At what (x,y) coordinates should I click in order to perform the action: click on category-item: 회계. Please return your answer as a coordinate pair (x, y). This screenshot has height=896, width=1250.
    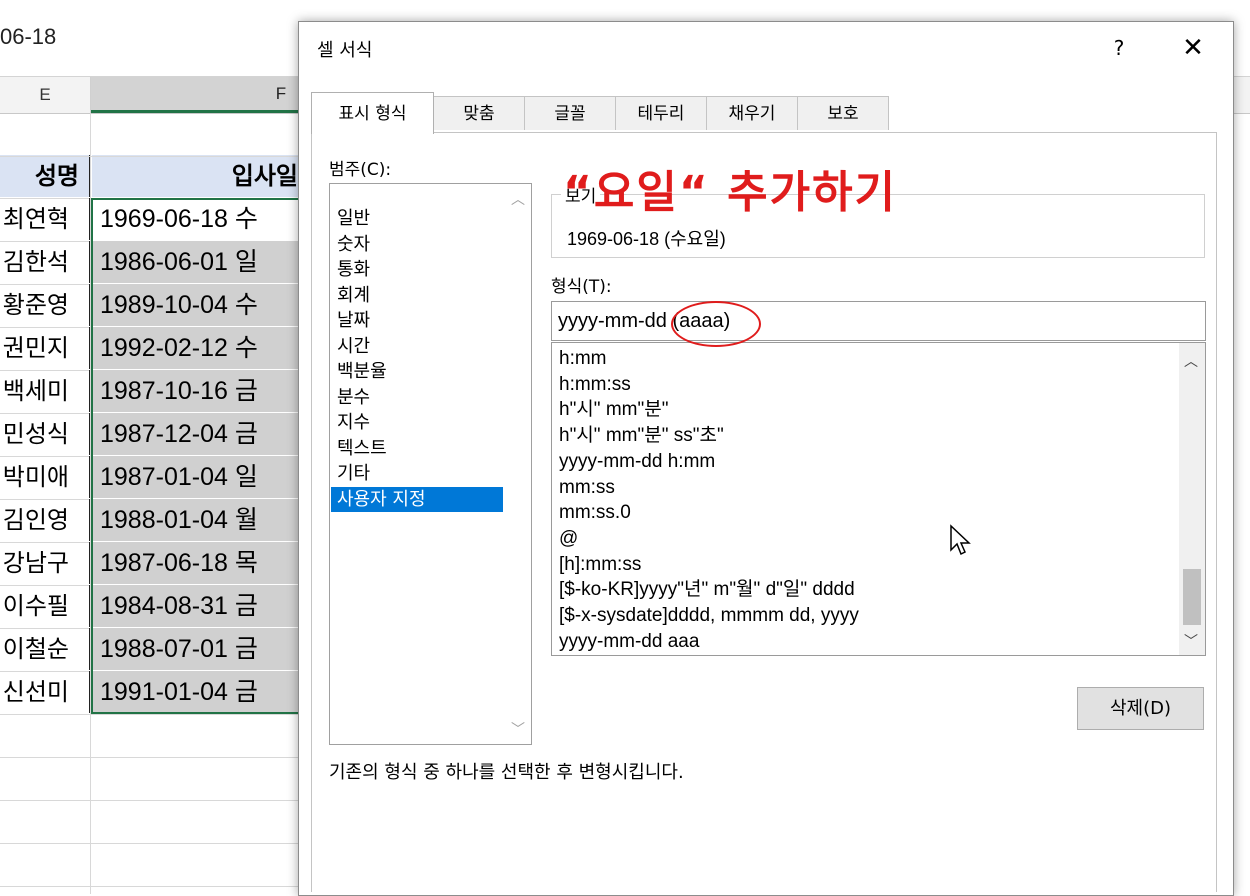
    Looking at the image, I should click on (417, 295).